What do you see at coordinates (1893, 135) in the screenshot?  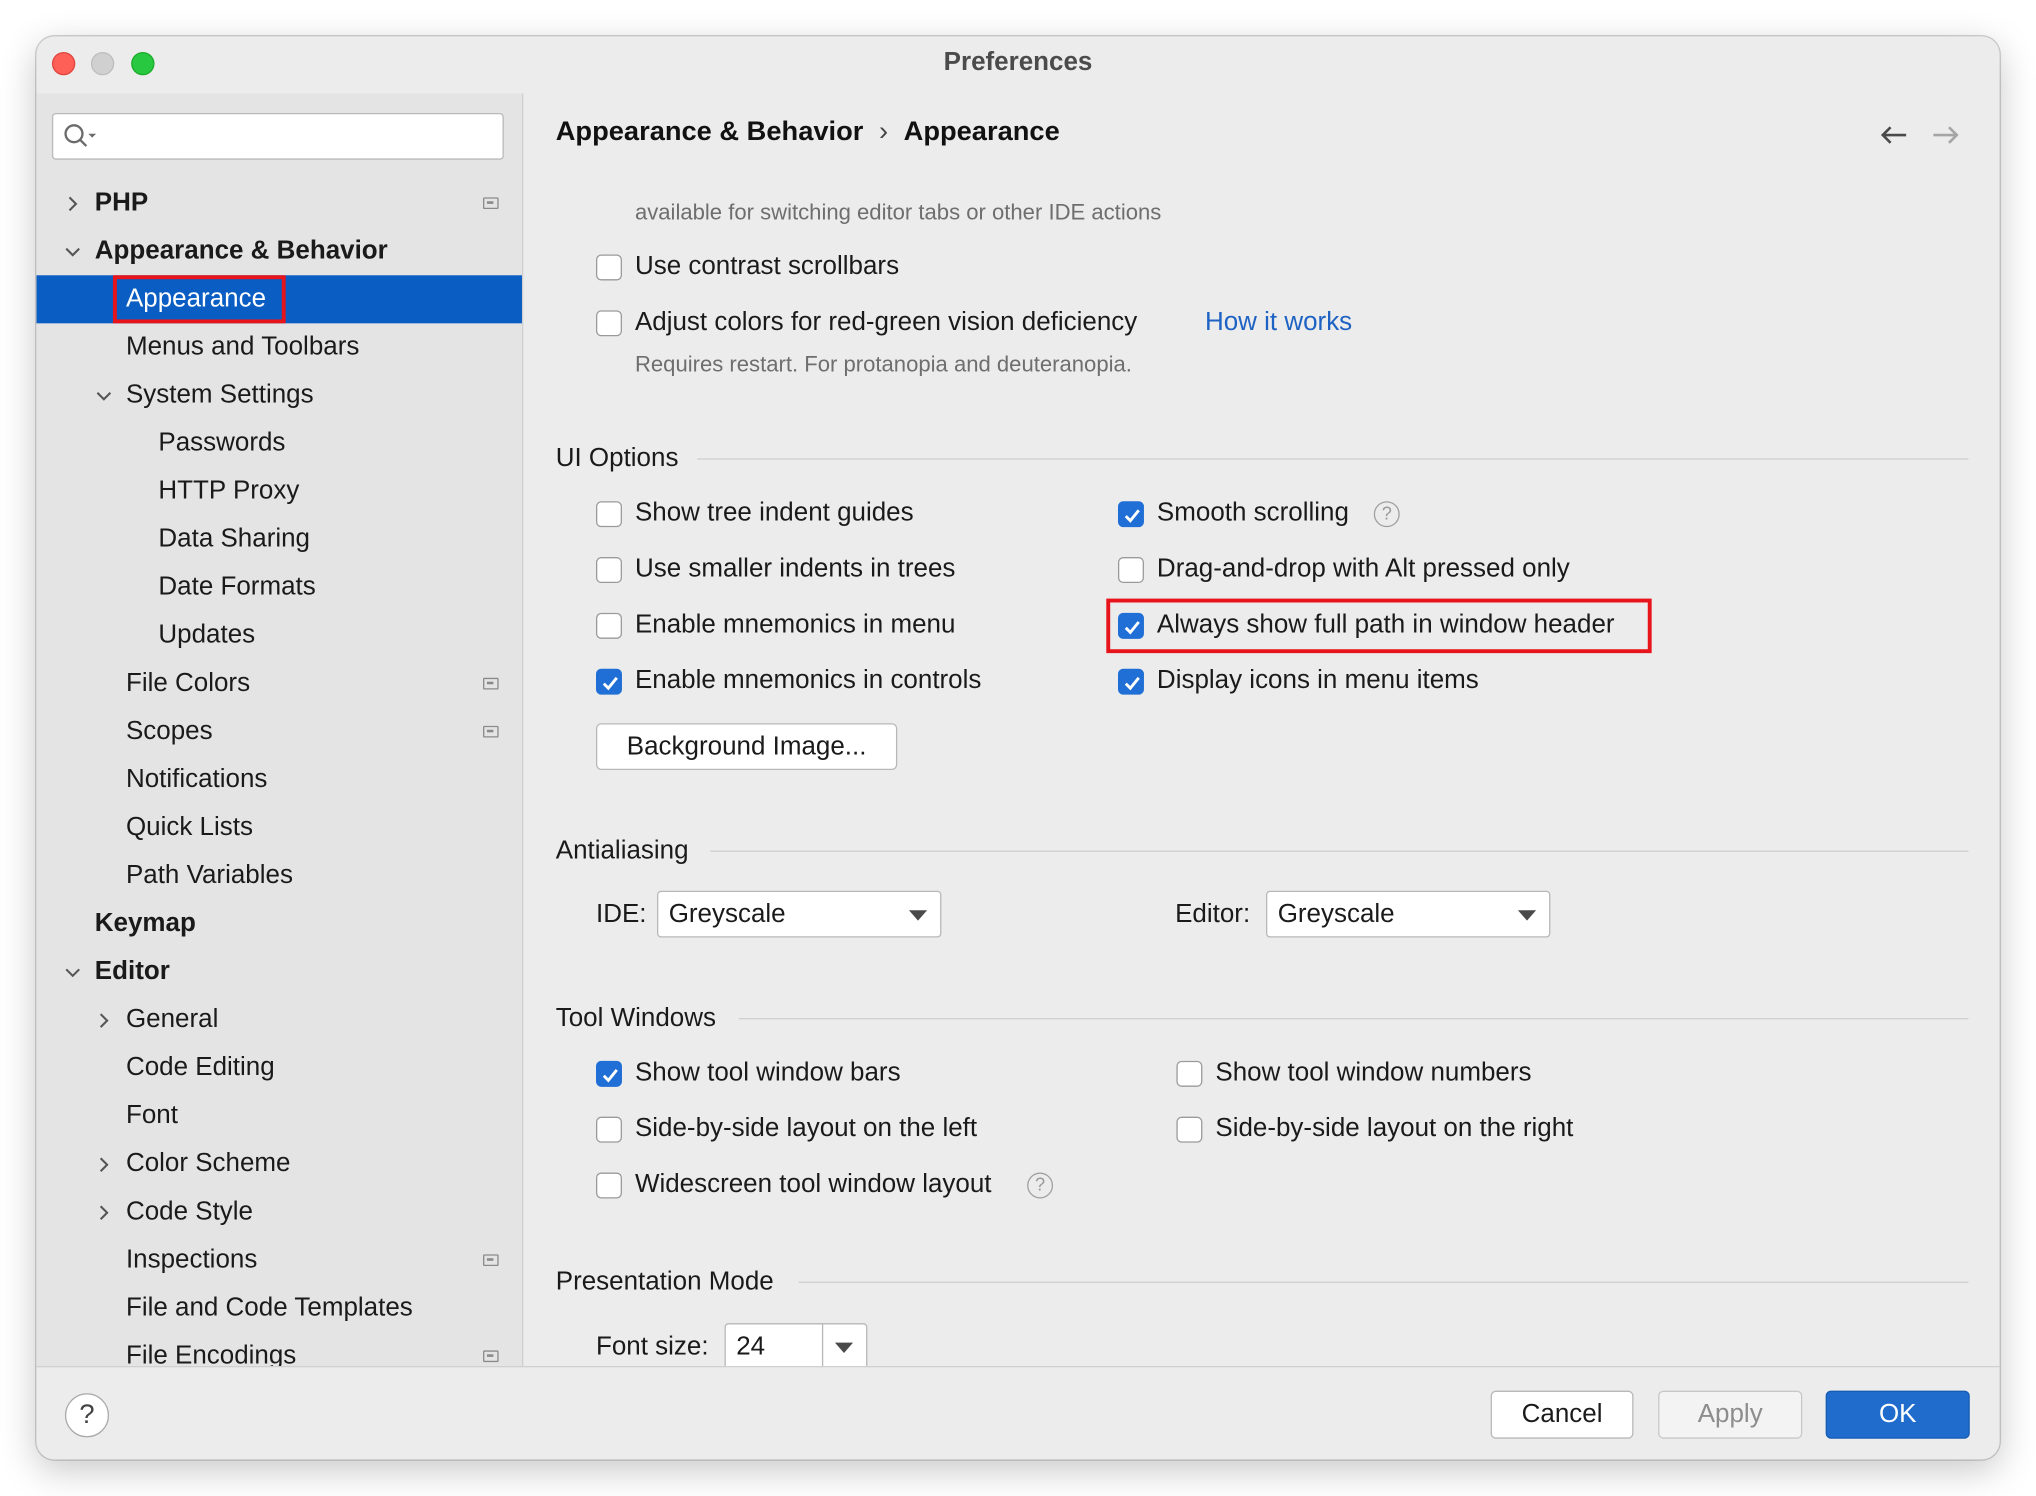 I see `back-arrow-icon` at bounding box center [1893, 135].